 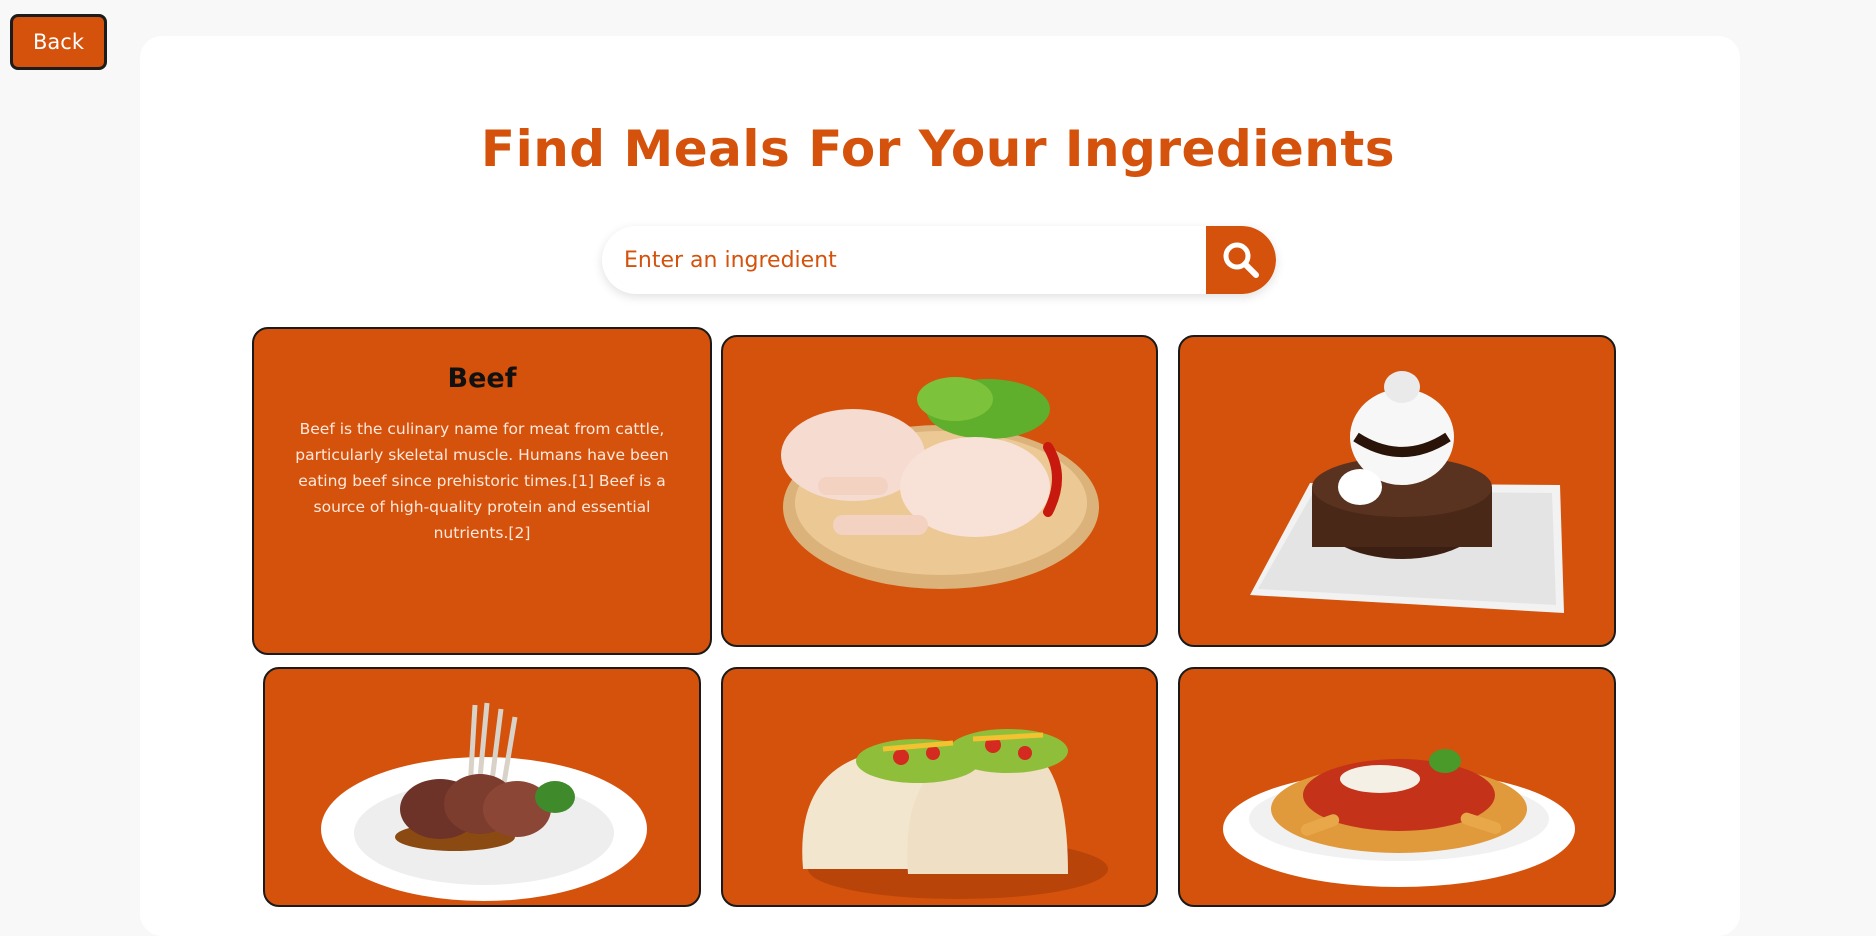 What do you see at coordinates (904, 260) in the screenshot?
I see `search-input` at bounding box center [904, 260].